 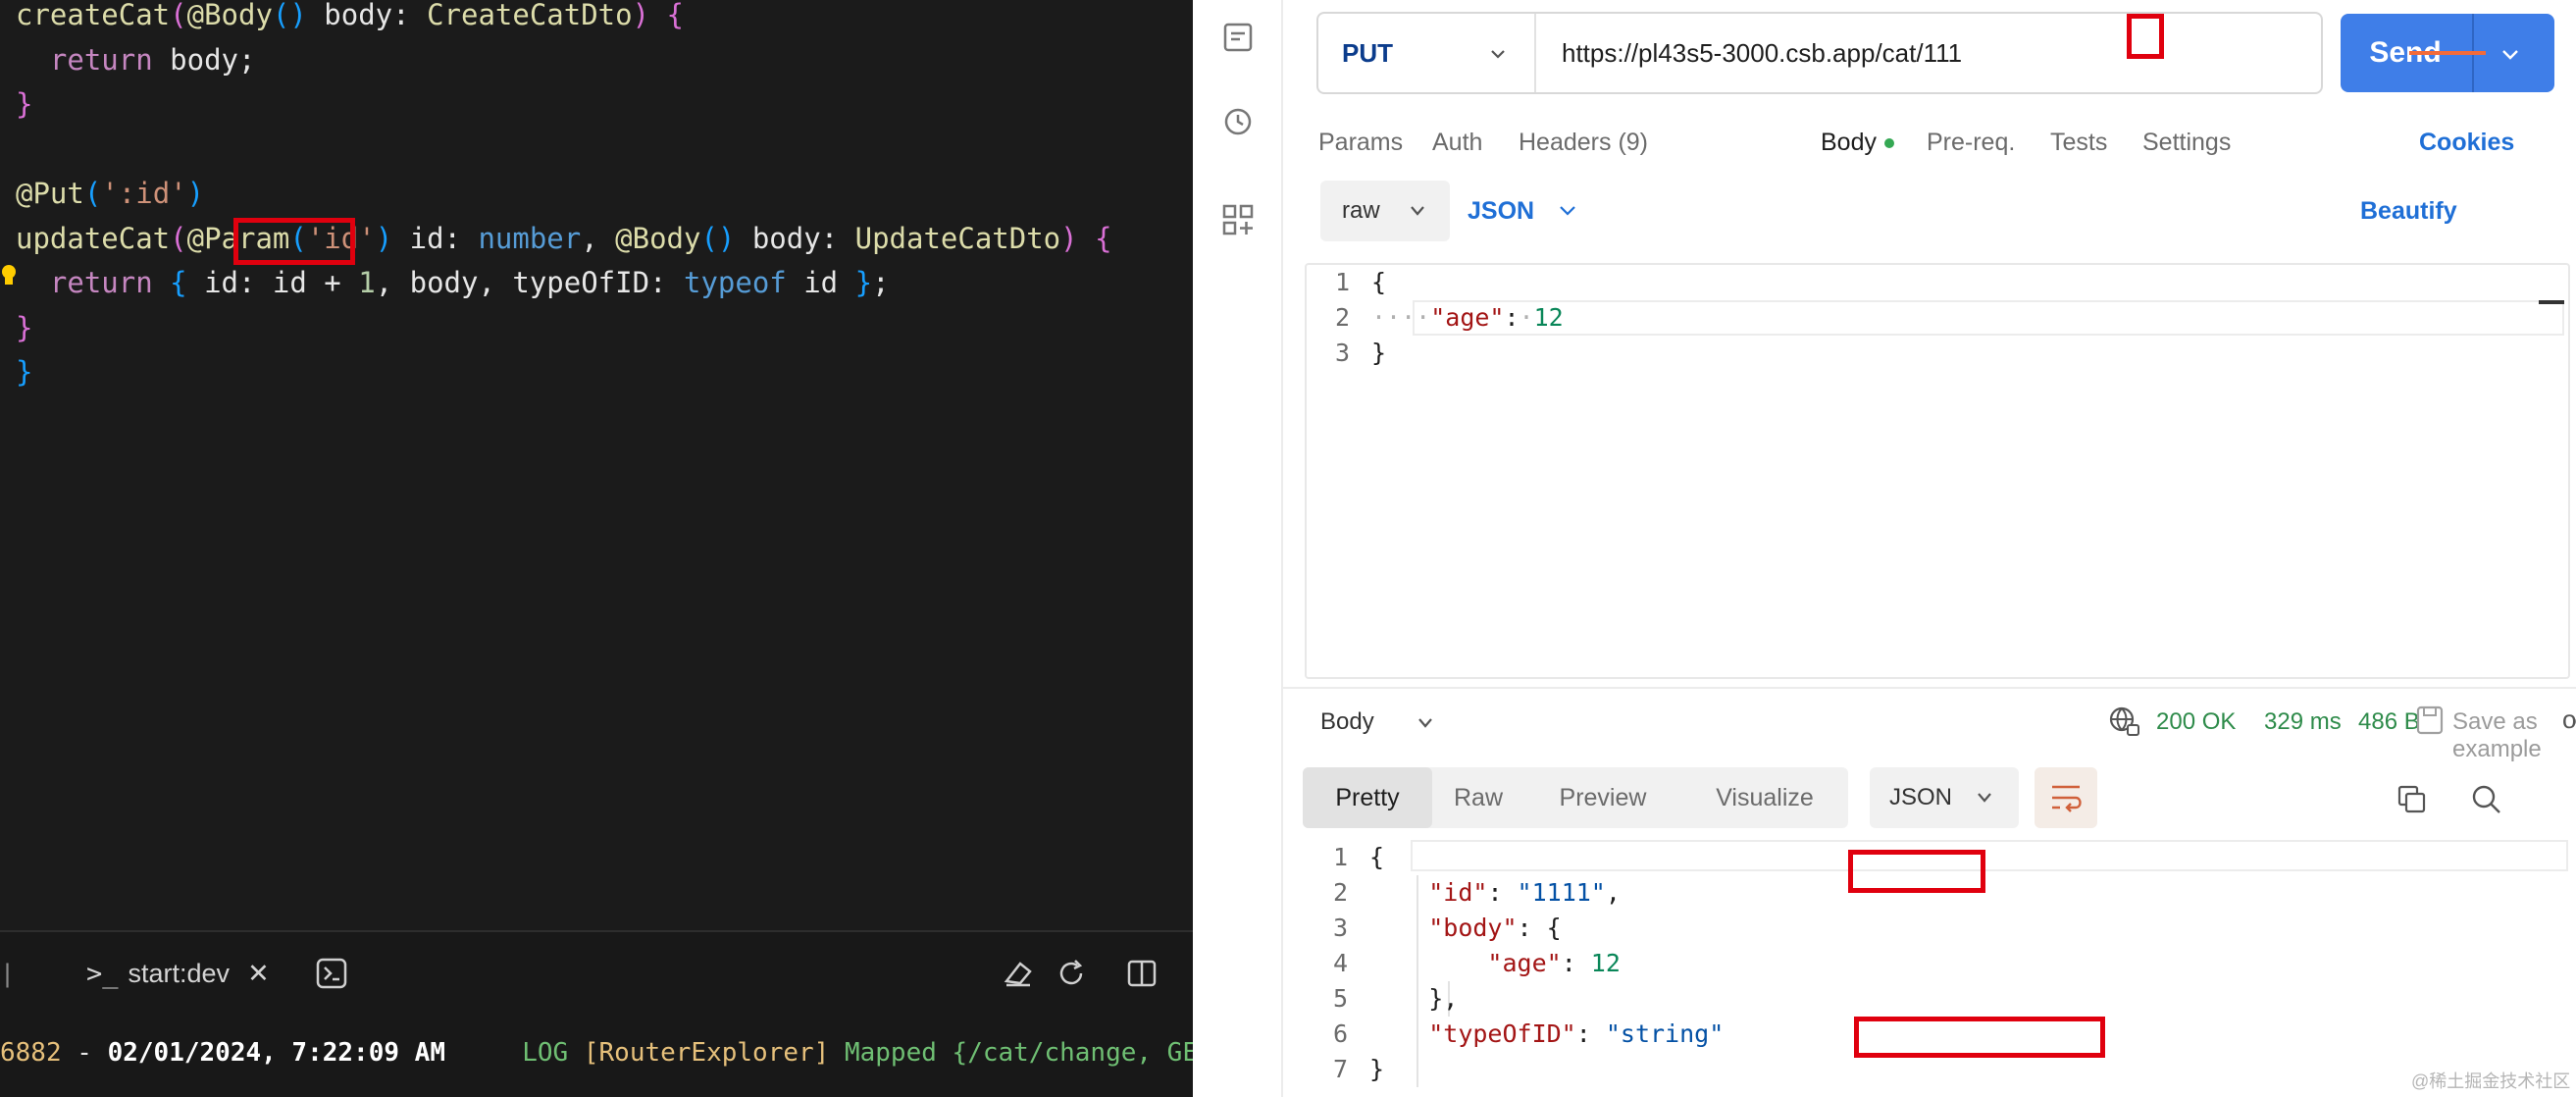 I want to click on save-as-example-button: Save as example, so click(x=2514, y=735).